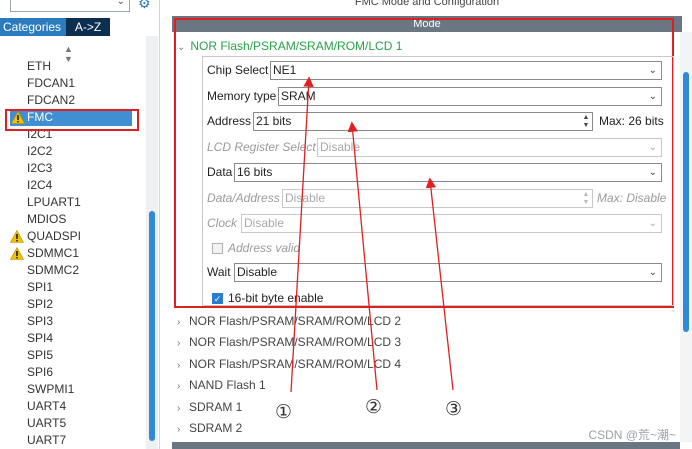 Image resolution: width=692 pixels, height=449 pixels. I want to click on memory-type-label: Memory type, so click(242, 96).